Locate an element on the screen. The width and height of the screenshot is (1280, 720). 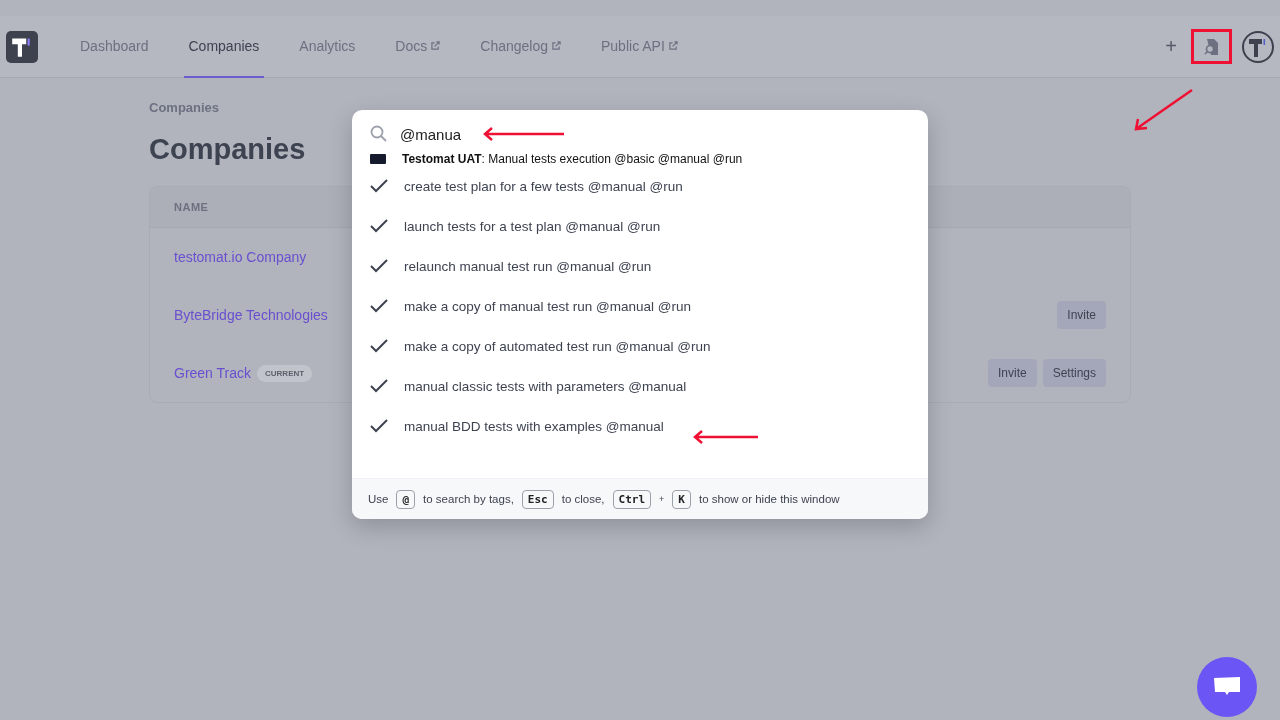
nav-tab: Docs is located at coordinates (418, 46).